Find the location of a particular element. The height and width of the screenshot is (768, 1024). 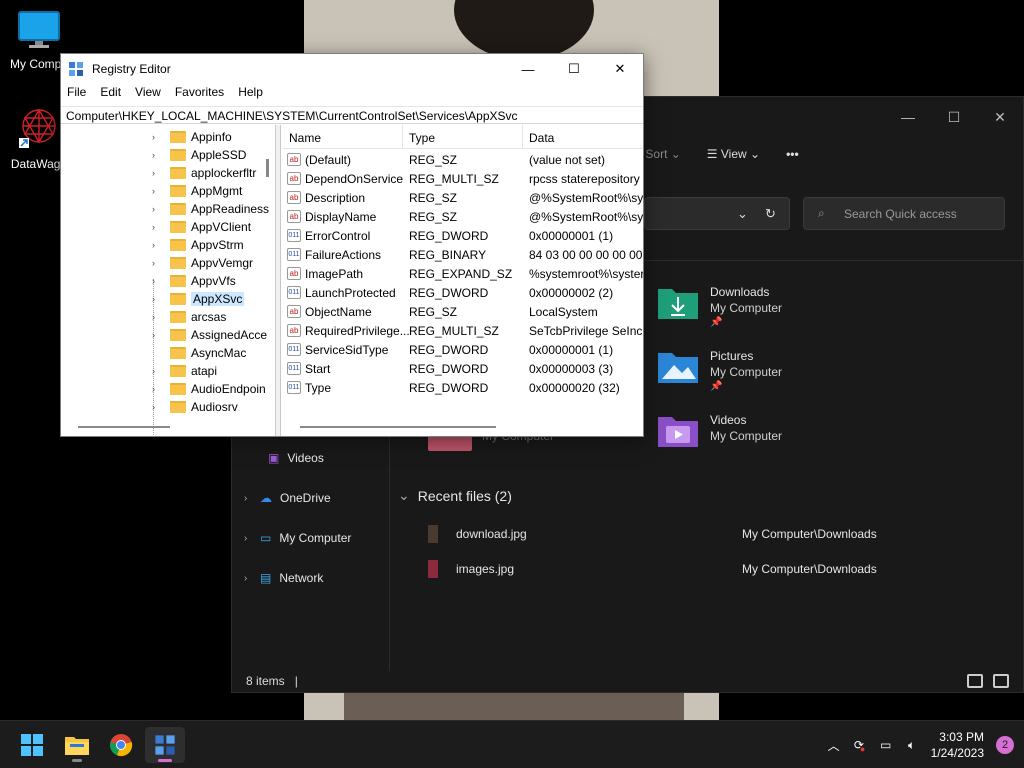

quick-item-downloads: Downloads My Computer 📌 is located at coordinates (719, 306).